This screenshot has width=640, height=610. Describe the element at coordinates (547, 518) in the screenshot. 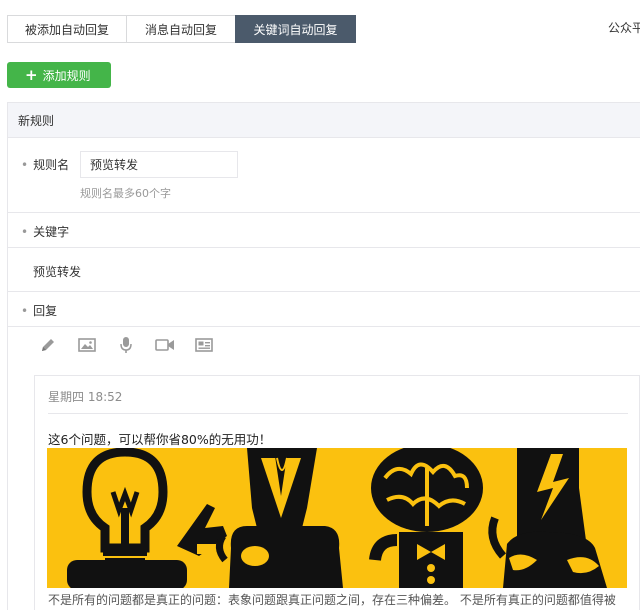

I see `lightning-figure` at that location.